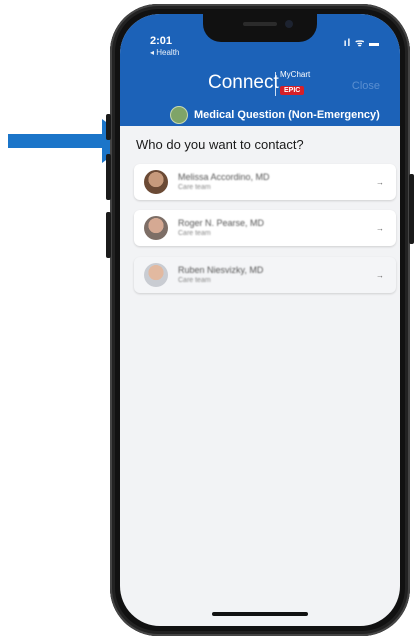 The image size is (417, 640). What do you see at coordinates (260, 28) in the screenshot?
I see `notch` at bounding box center [260, 28].